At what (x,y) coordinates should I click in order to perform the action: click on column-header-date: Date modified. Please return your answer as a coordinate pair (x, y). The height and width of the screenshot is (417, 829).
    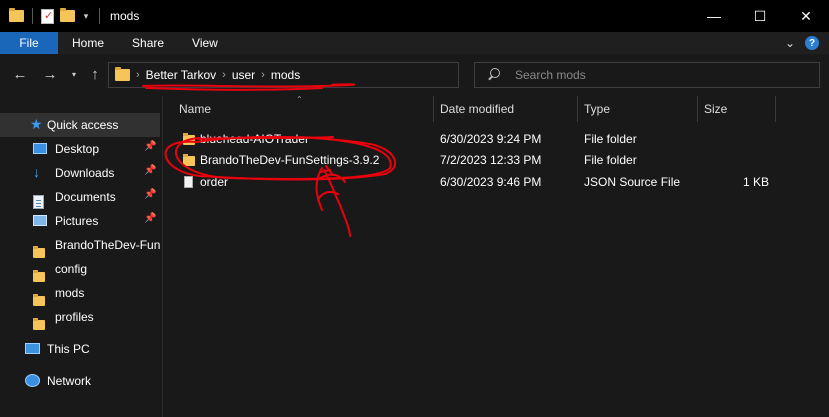
    Looking at the image, I should click on (477, 109).